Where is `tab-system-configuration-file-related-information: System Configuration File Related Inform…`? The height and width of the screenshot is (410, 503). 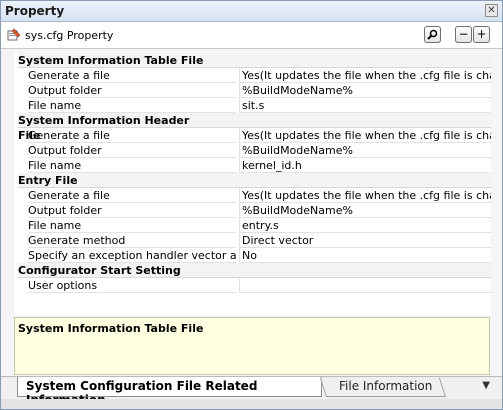
tab-system-configuration-file-related-information: System Configuration File Related Inform… is located at coordinates (169, 392).